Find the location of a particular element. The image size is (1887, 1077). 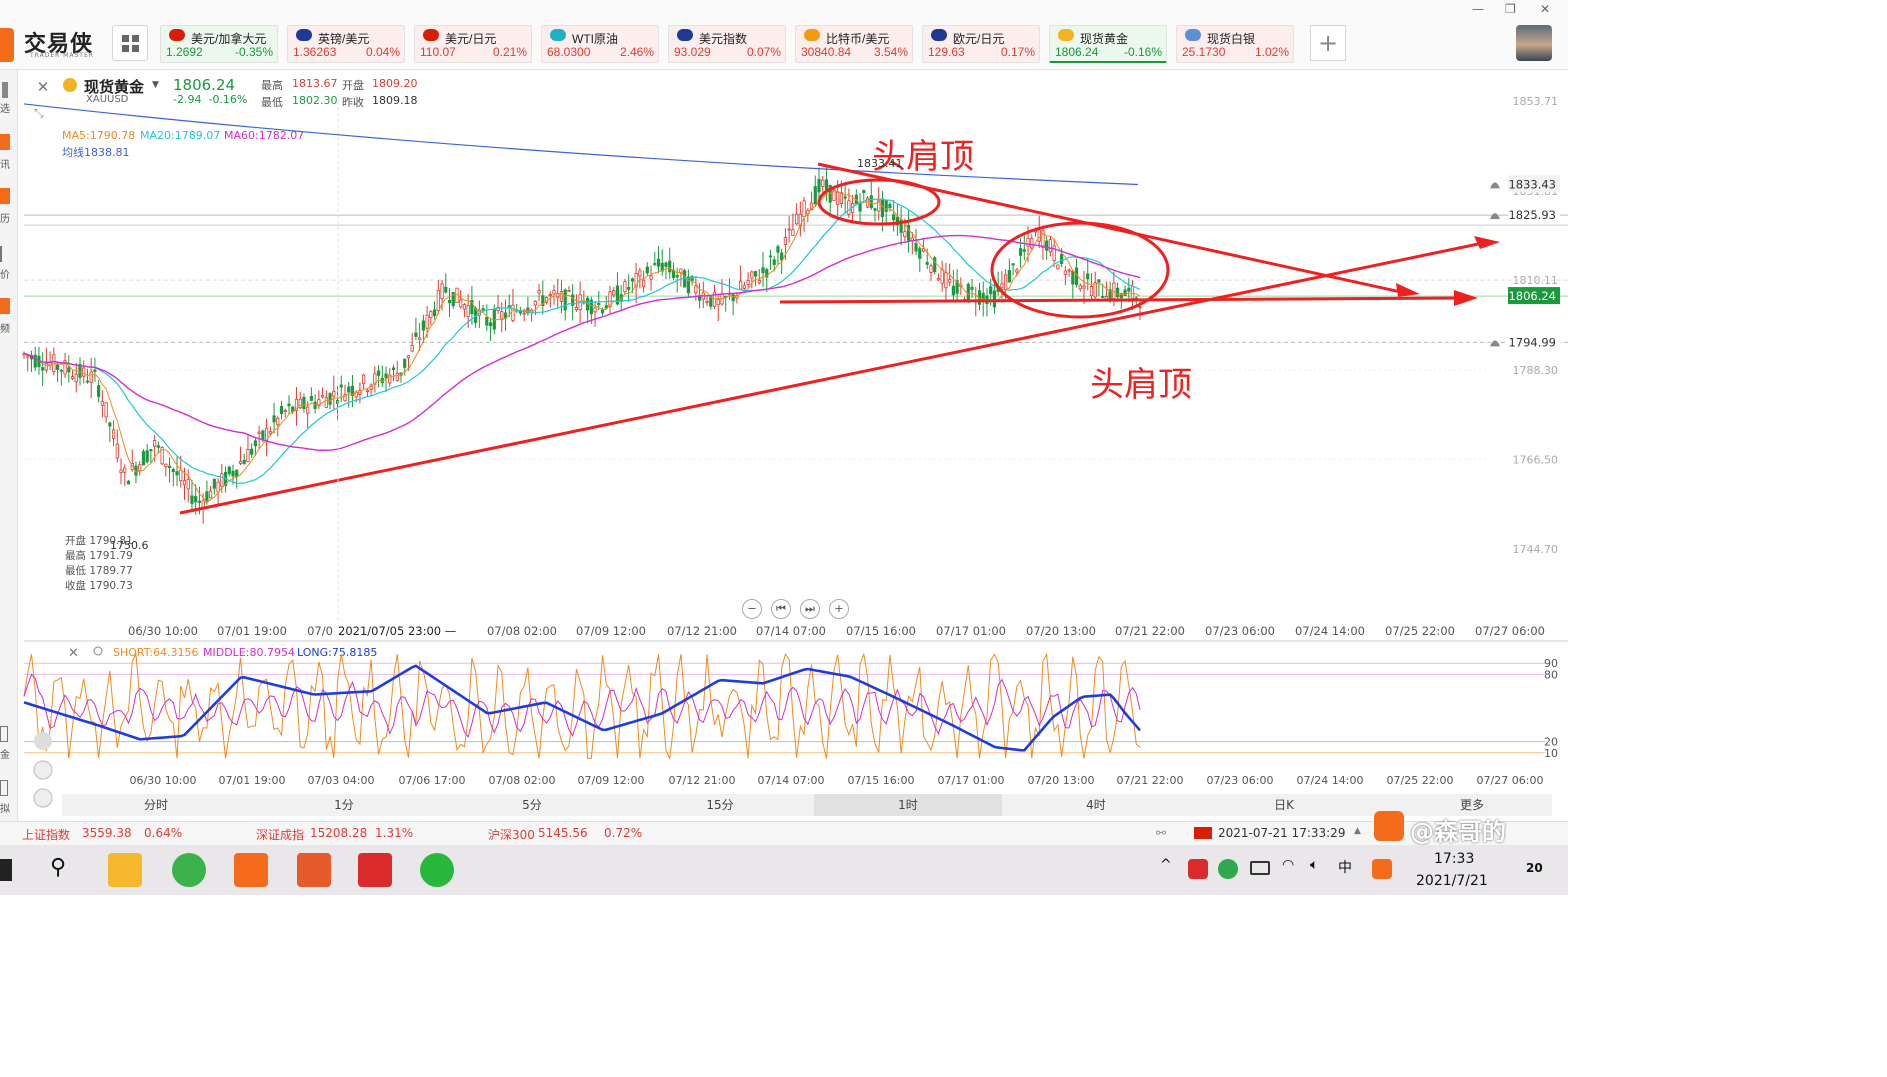

scroll-start-button: ⏮ is located at coordinates (781, 609).